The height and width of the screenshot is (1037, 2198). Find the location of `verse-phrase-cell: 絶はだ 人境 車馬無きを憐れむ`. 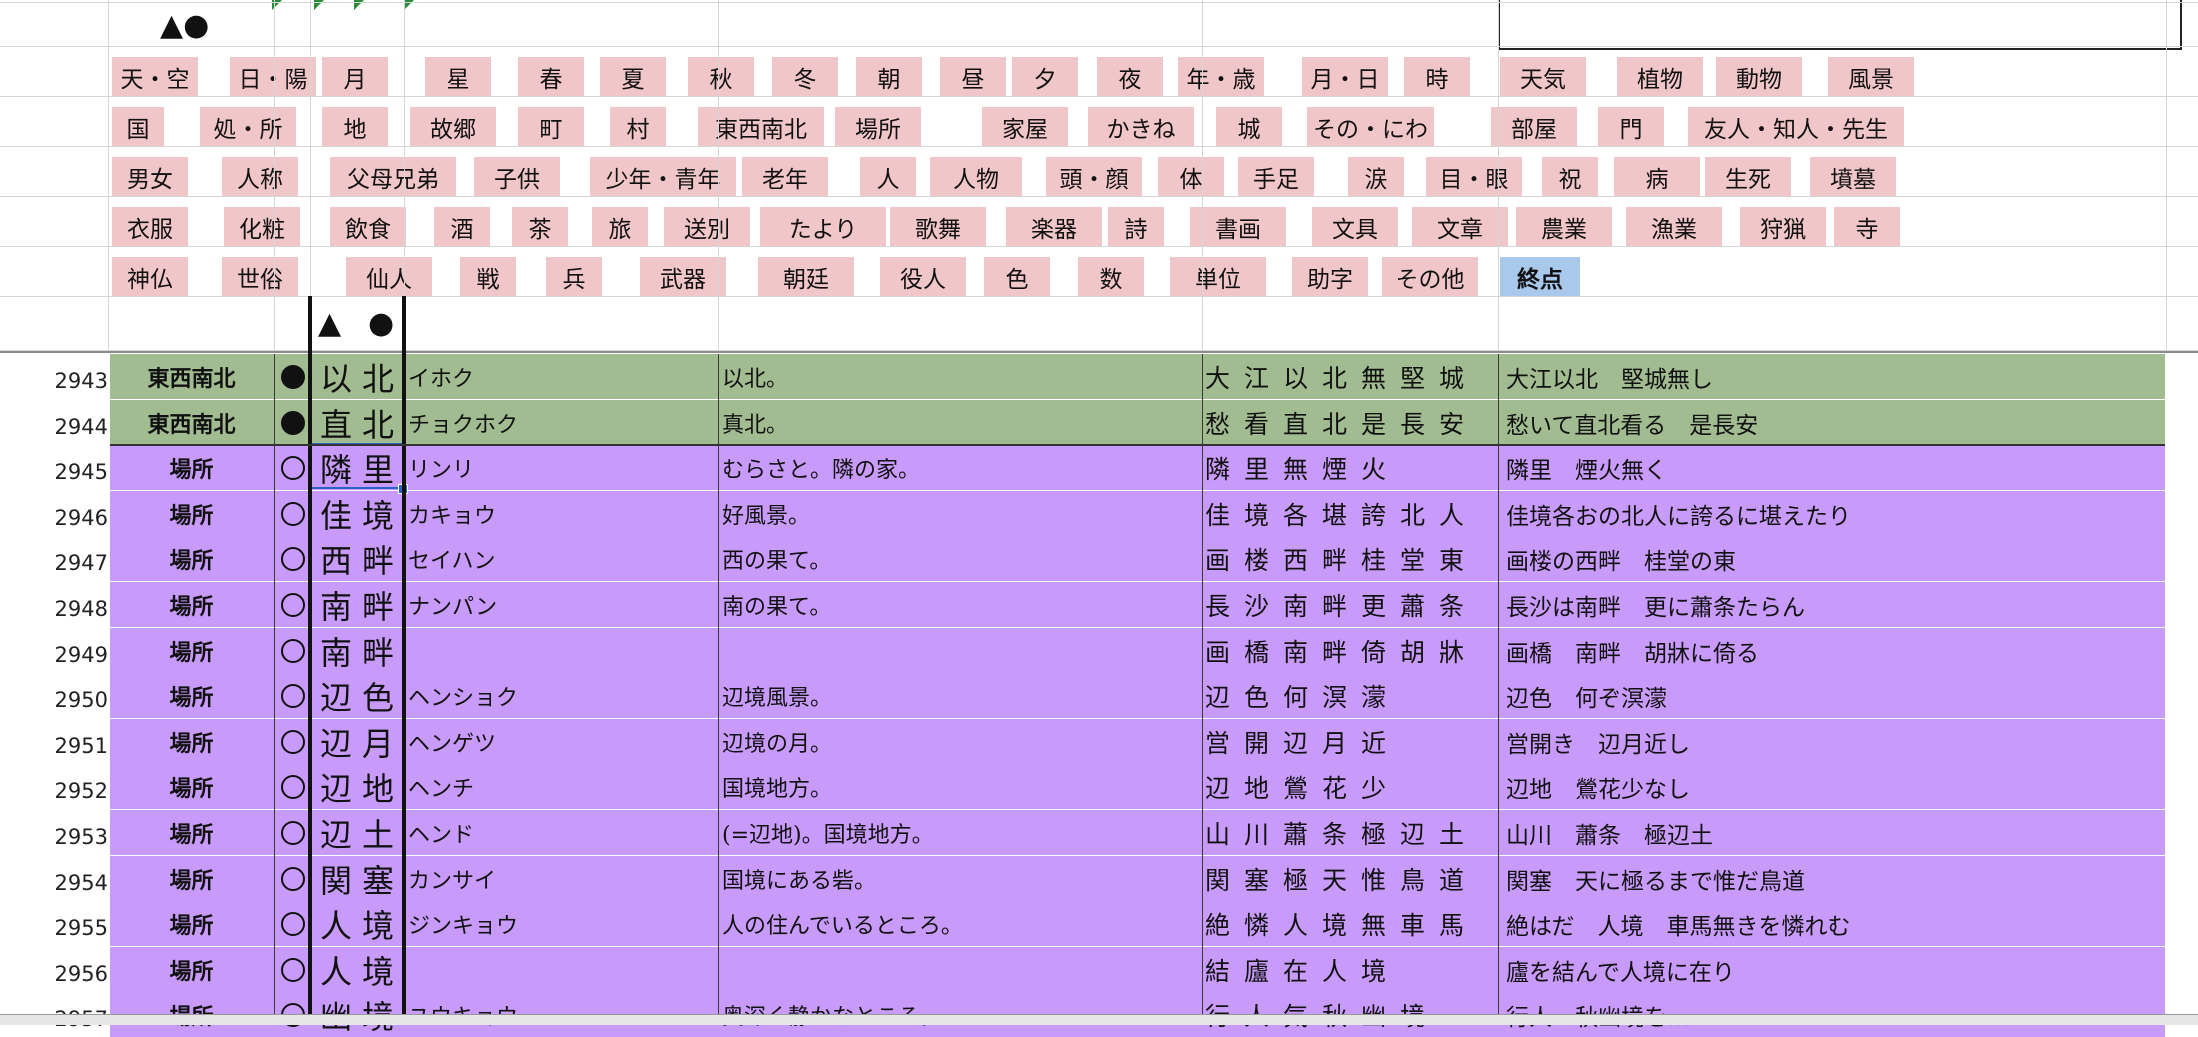

verse-phrase-cell: 絶はだ 人境 車馬無きを憐れむ is located at coordinates (1836, 923).